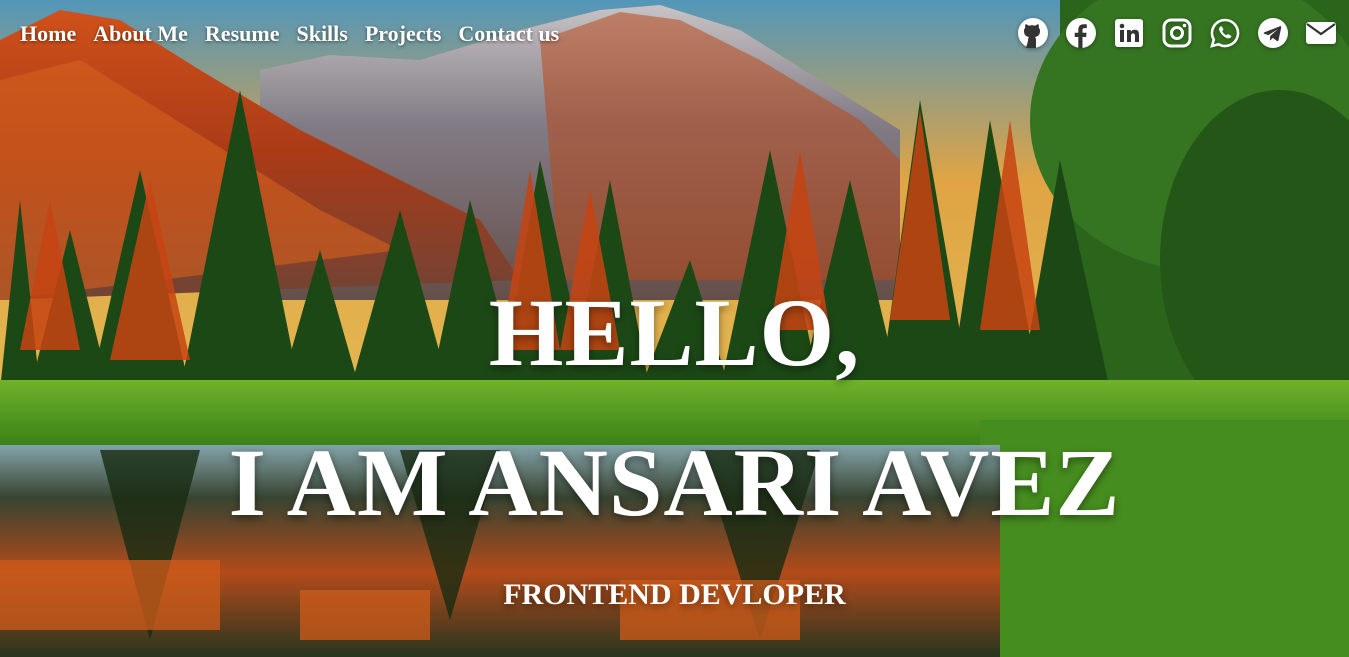  I want to click on telegram-link, so click(1273, 33).